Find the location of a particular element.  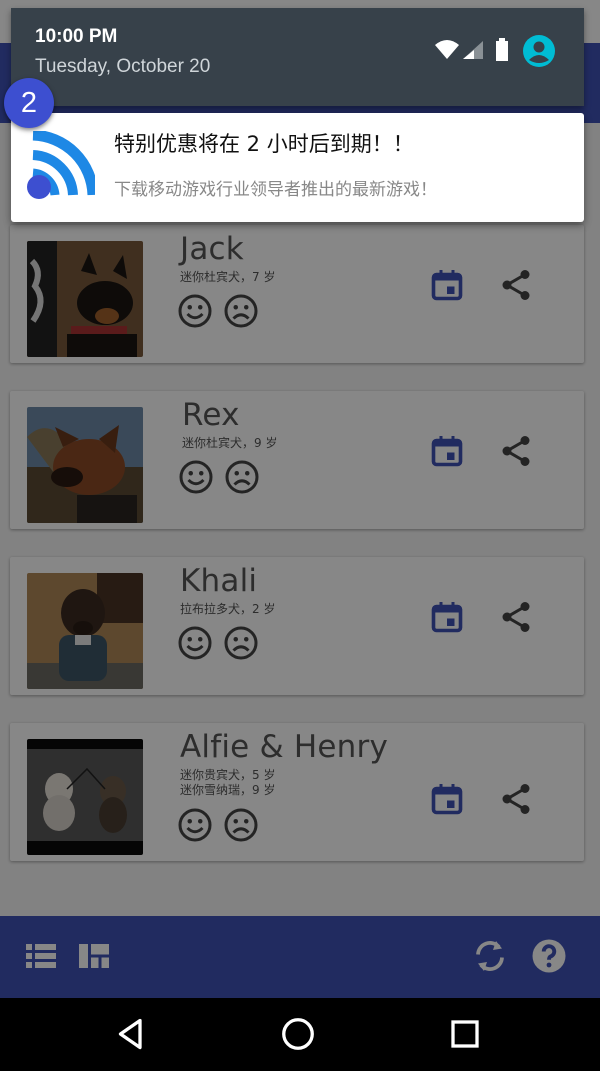

wifi-icon is located at coordinates (447, 49).